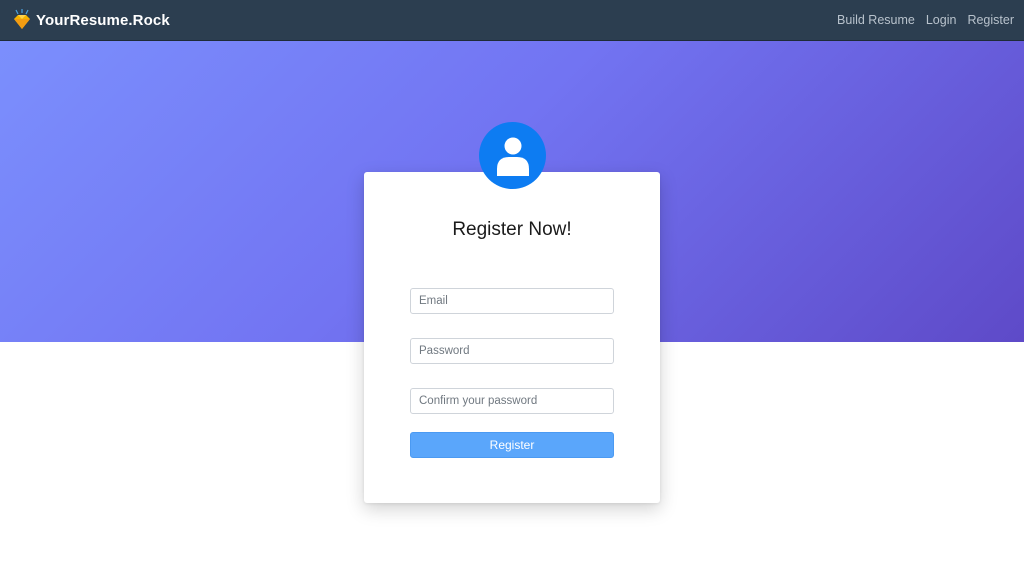  I want to click on nav-link-build-resume: Build Resume, so click(876, 20).